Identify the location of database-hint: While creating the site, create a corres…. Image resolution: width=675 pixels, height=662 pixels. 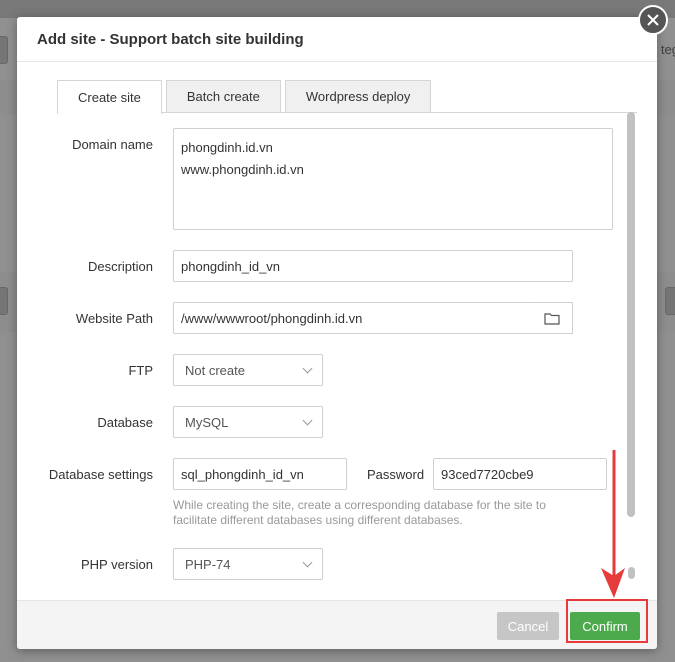
(359, 512).